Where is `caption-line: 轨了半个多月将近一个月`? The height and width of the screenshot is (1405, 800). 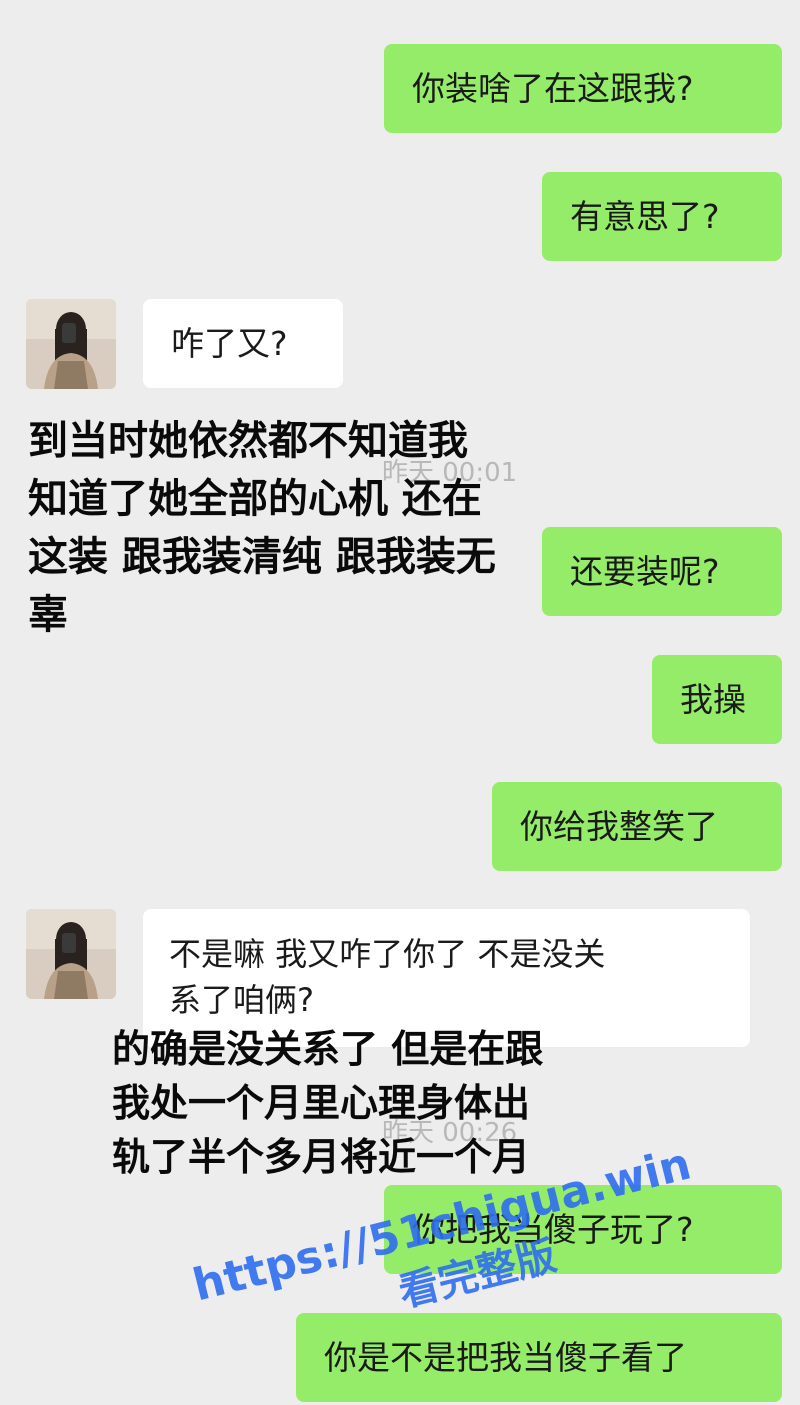
caption-line: 轨了半个多月将近一个月 is located at coordinates (321, 1157).